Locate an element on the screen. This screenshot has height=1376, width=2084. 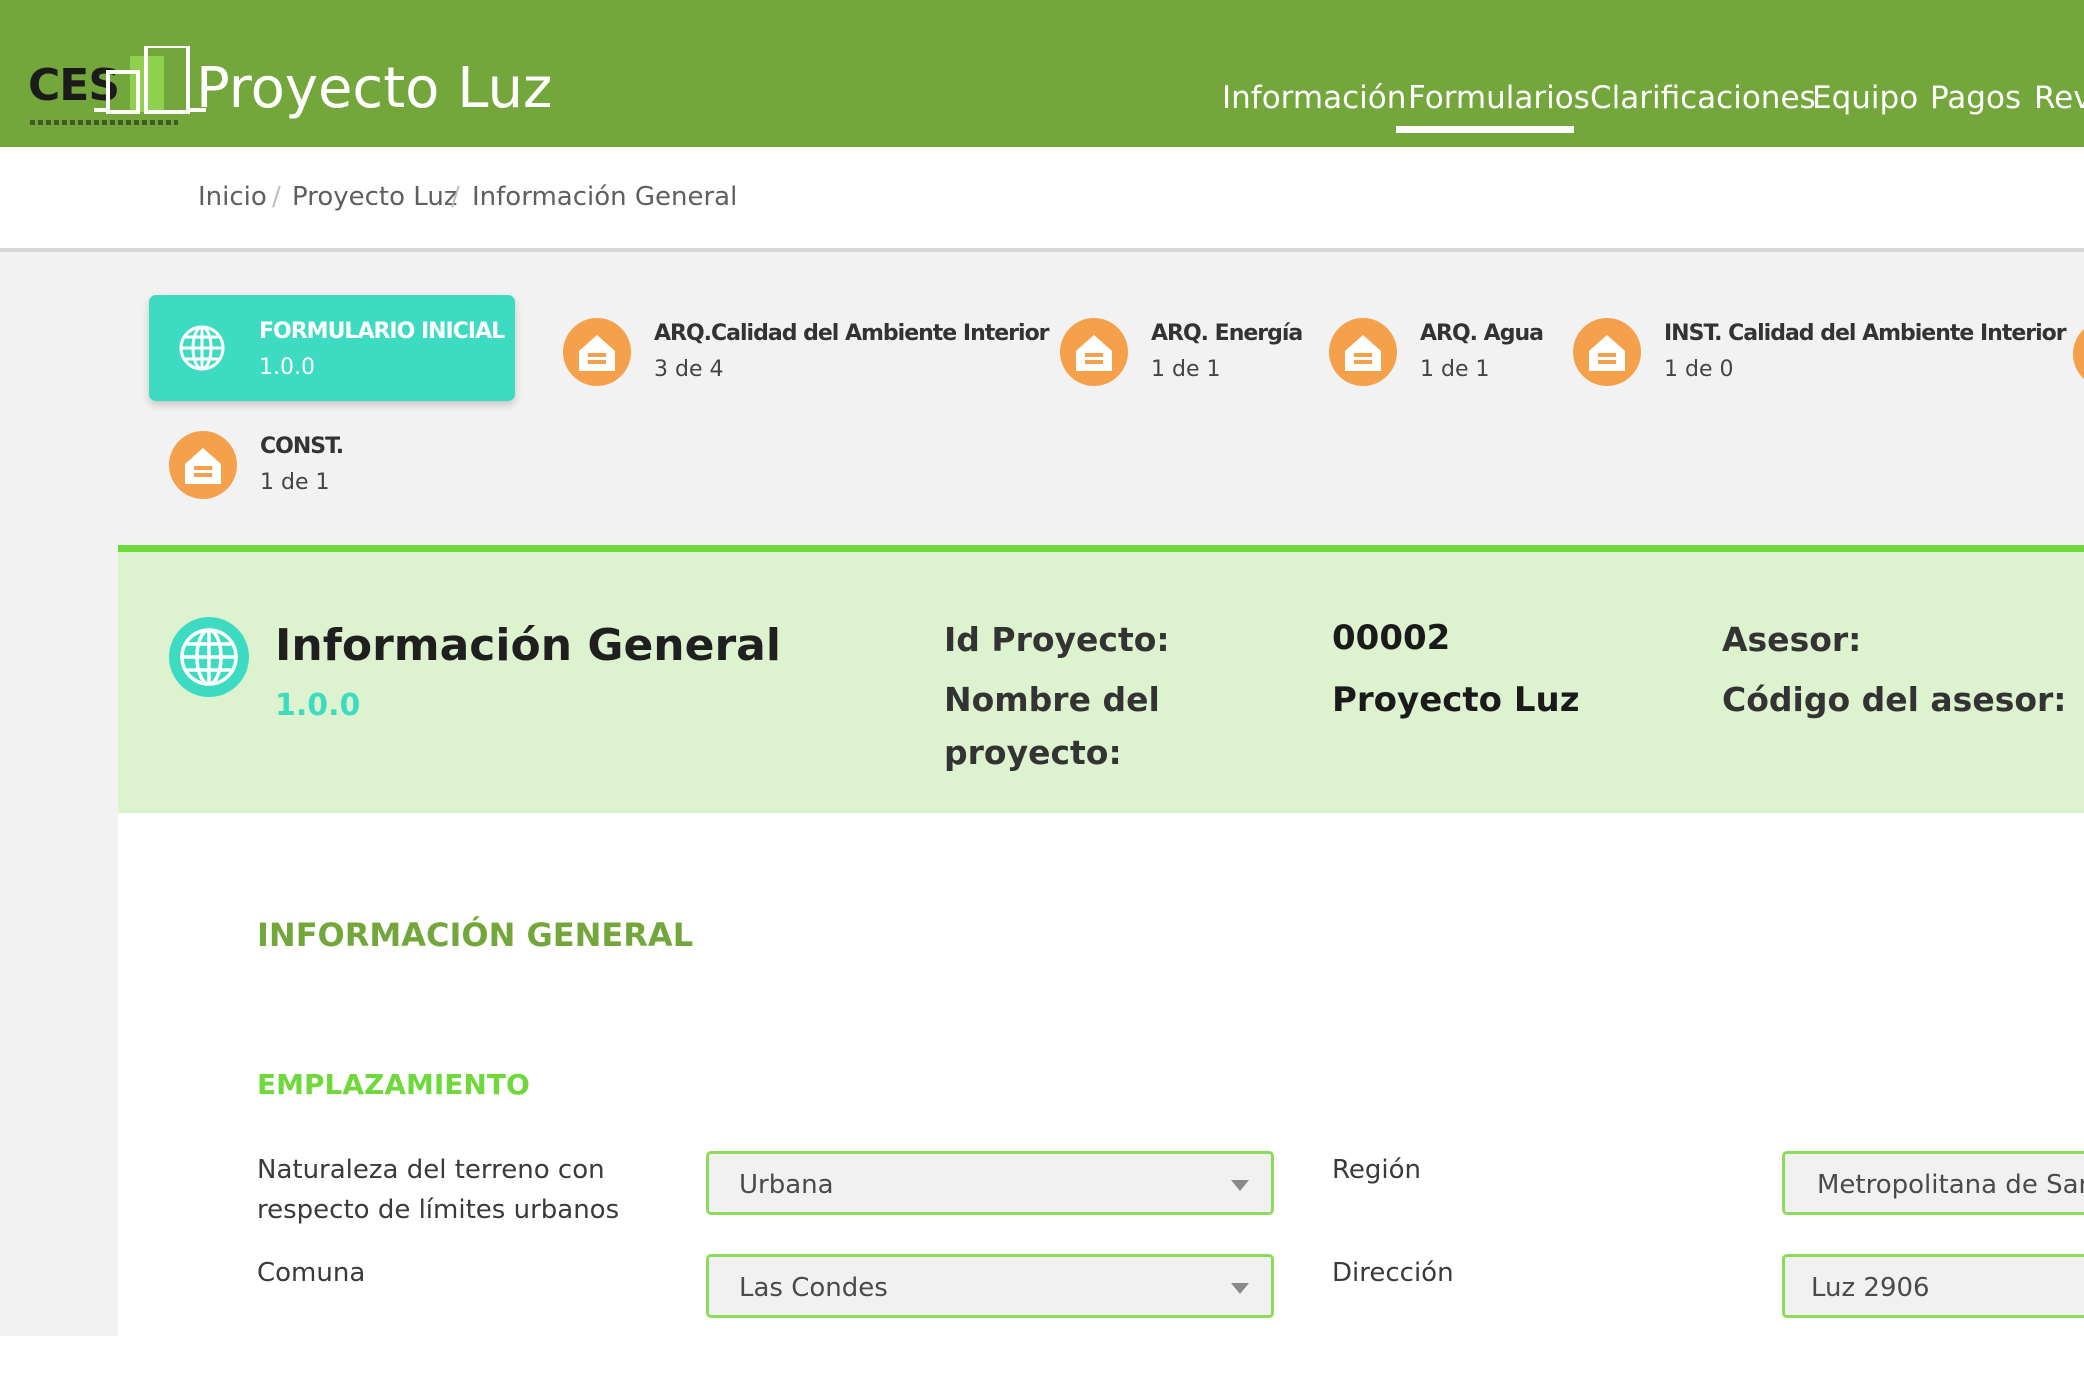
step-label: INST. Calidad del Ambiente Interior is located at coordinates (1865, 333).